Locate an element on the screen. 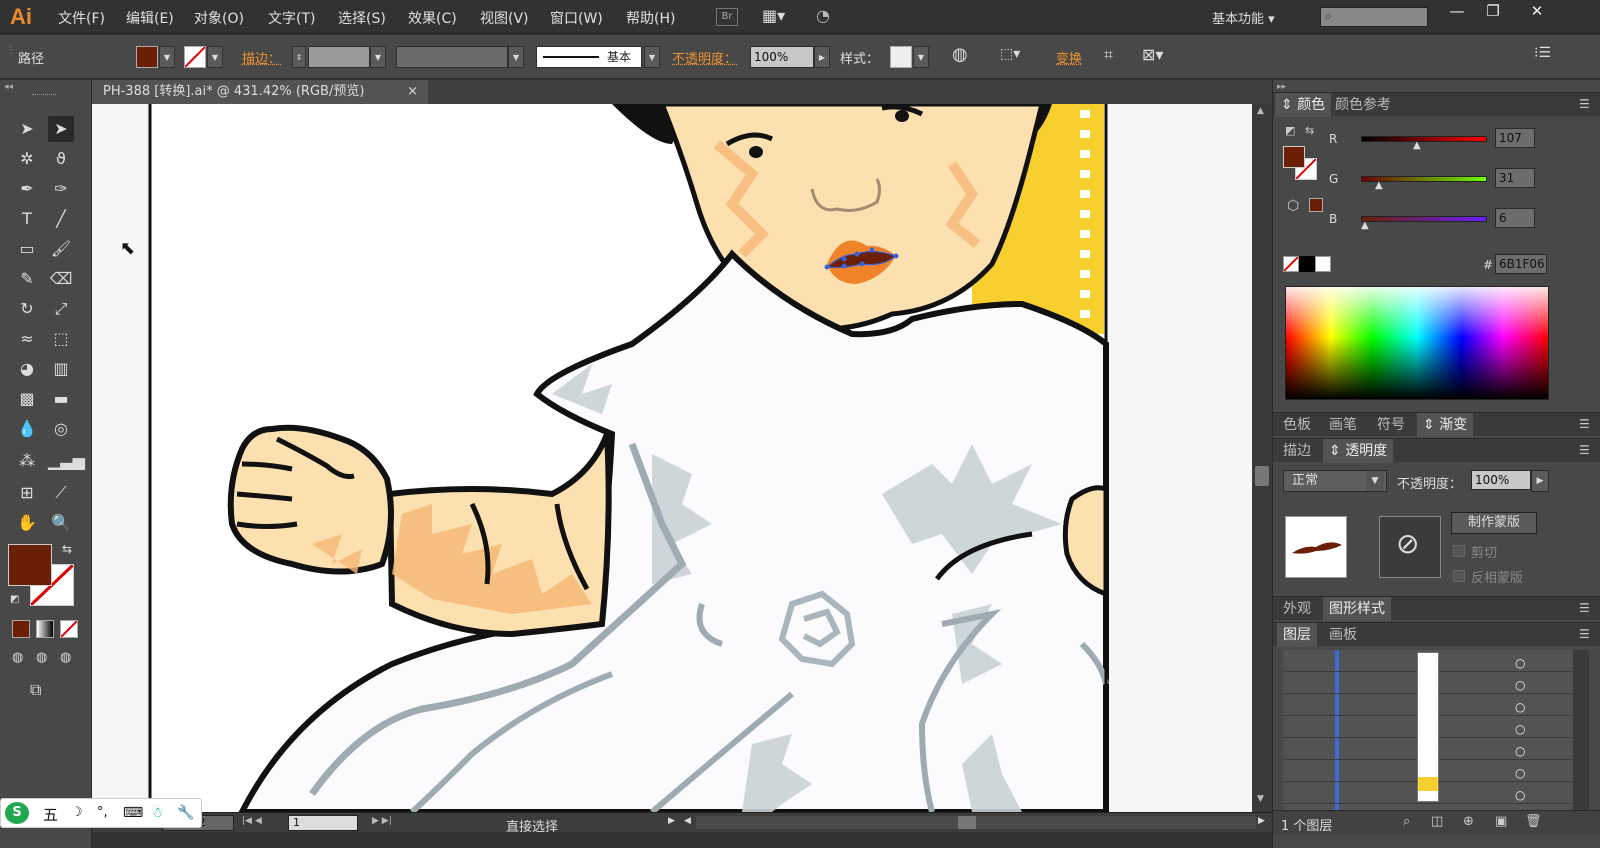 Image resolution: width=1600 pixels, height=848 pixels. half-width-icon: ☽ is located at coordinates (77, 812).